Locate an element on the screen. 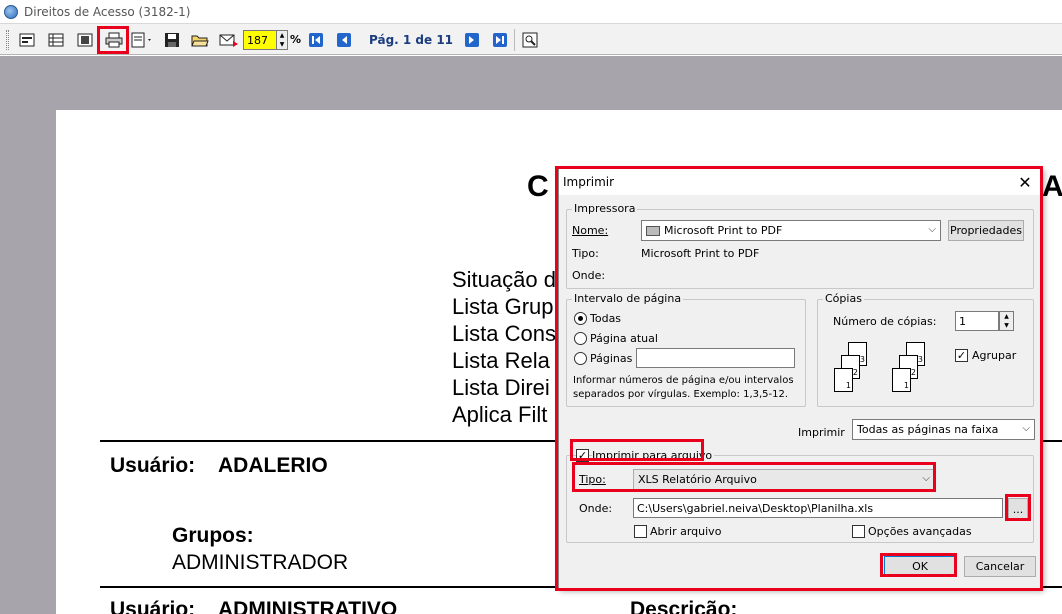 The width and height of the screenshot is (1062, 614). dialog-title: Imprimir is located at coordinates (589, 182).